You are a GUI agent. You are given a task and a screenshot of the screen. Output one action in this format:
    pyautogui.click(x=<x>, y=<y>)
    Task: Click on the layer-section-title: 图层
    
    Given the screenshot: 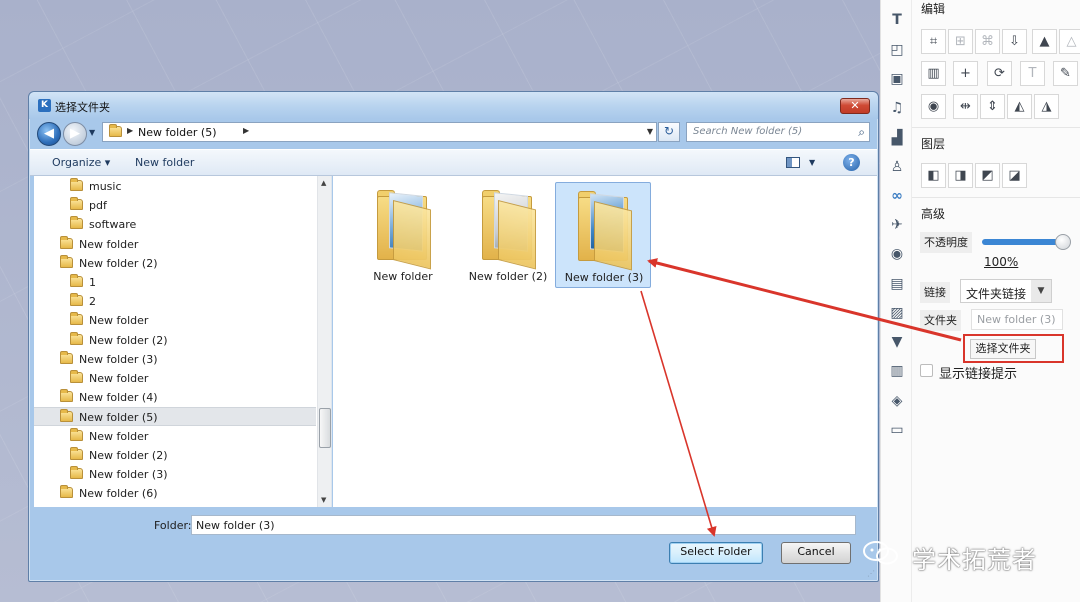 What is the action you would take?
    pyautogui.click(x=933, y=144)
    